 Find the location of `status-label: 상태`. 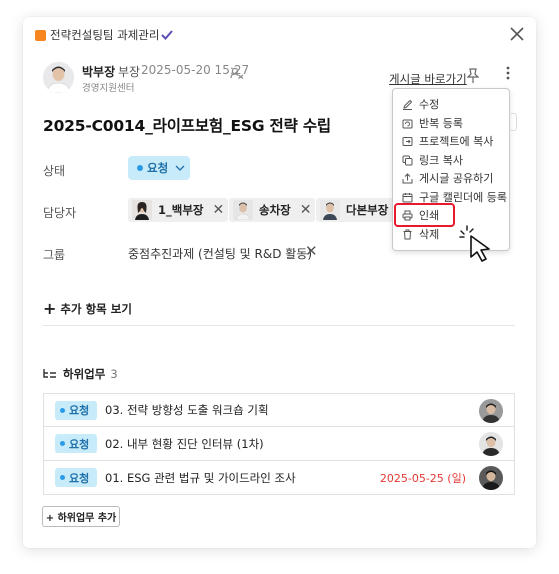

status-label: 상태 is located at coordinates (54, 171).